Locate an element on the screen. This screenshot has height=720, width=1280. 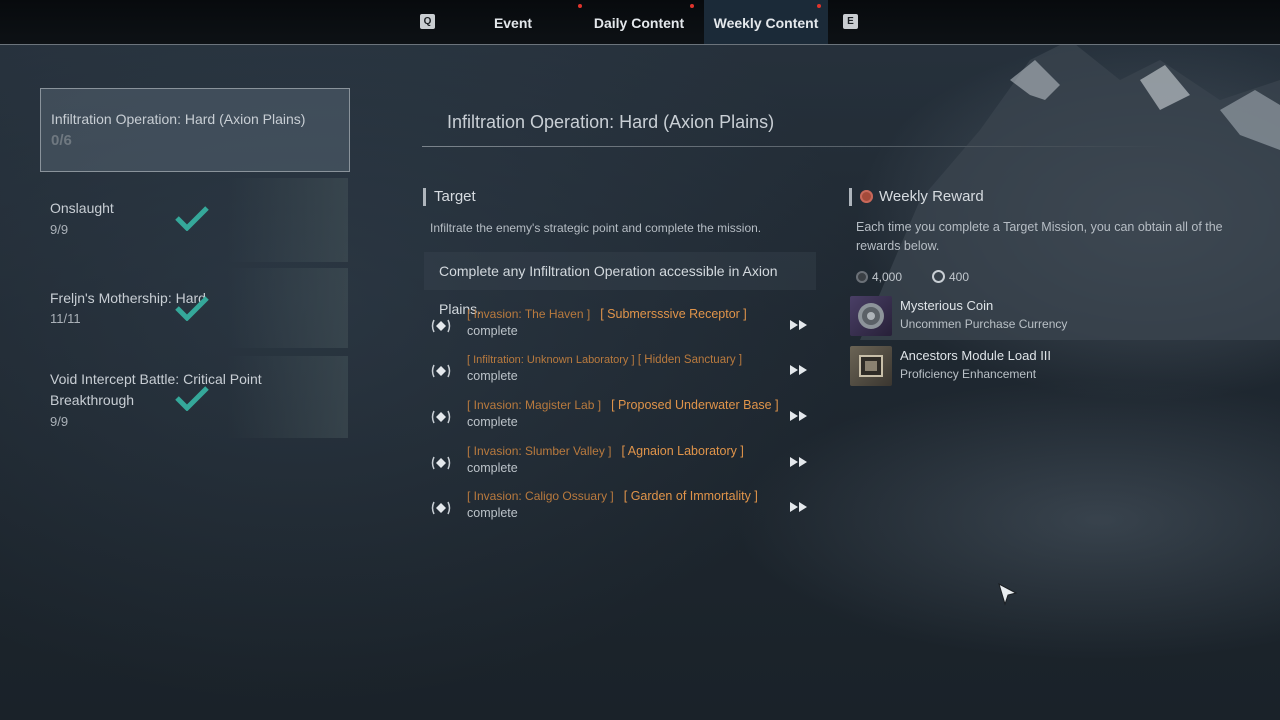
event-notification-dot is located at coordinates (580, 6).